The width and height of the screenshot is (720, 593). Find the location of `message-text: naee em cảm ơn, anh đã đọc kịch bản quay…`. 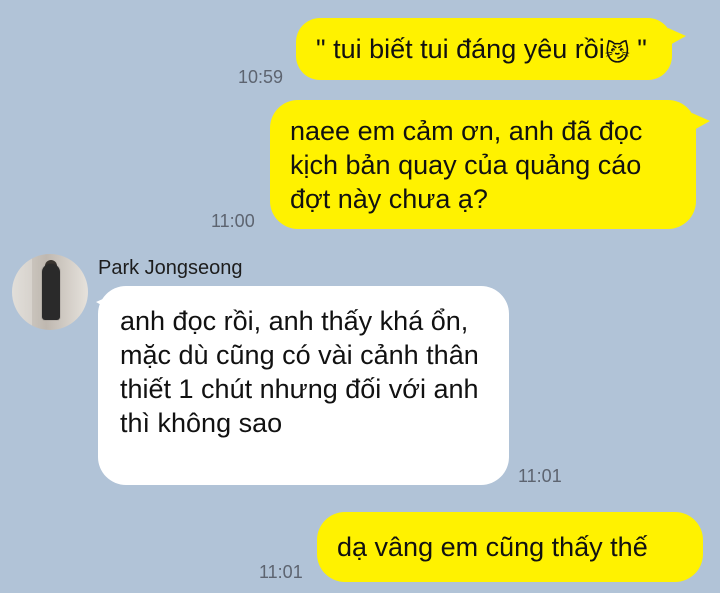

message-text: naee em cảm ơn, anh đã đọc kịch bản quay… is located at coordinates (466, 165).